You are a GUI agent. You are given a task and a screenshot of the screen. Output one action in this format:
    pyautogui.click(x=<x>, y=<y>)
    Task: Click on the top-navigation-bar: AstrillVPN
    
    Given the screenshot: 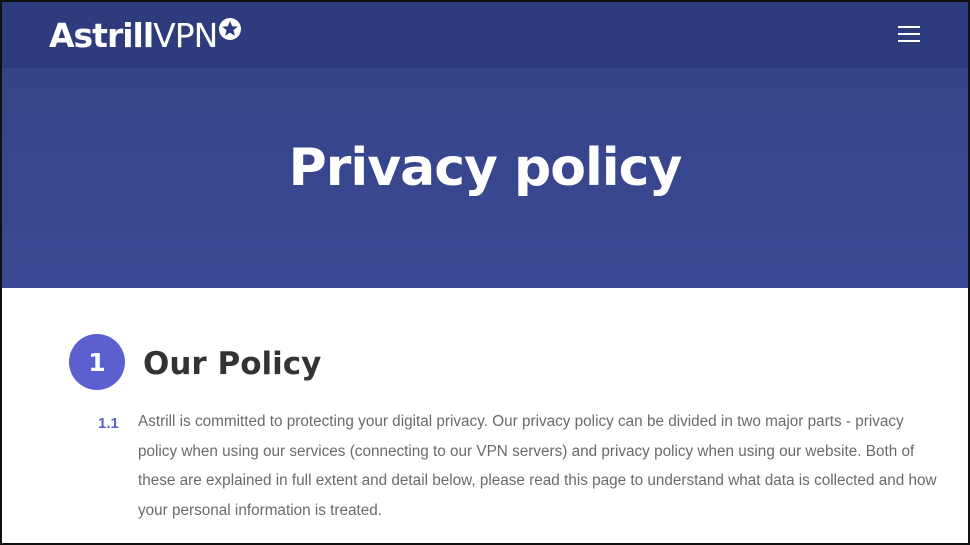 What is the action you would take?
    pyautogui.click(x=485, y=35)
    